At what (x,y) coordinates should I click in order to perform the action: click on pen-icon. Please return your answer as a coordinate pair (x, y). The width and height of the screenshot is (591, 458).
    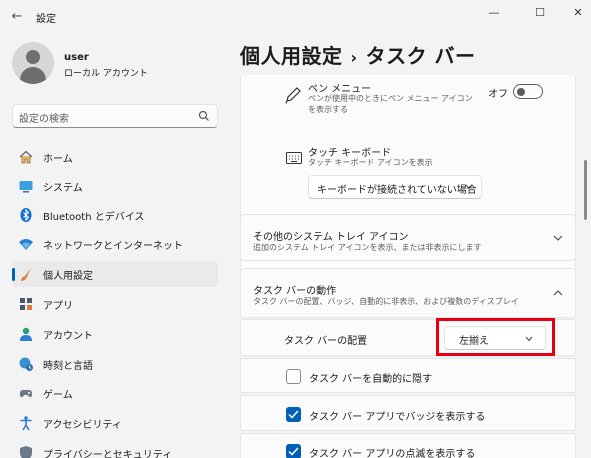
    Looking at the image, I should click on (293, 95).